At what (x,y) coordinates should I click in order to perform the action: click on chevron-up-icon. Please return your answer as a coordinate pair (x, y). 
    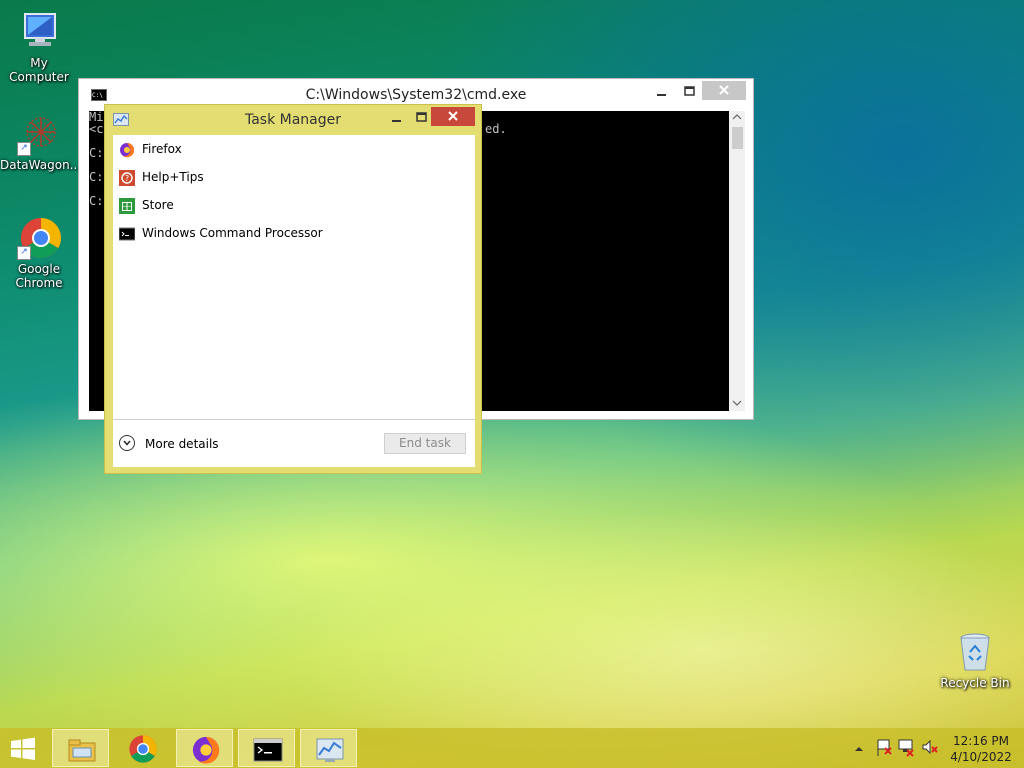
    Looking at the image, I should click on (859, 748).